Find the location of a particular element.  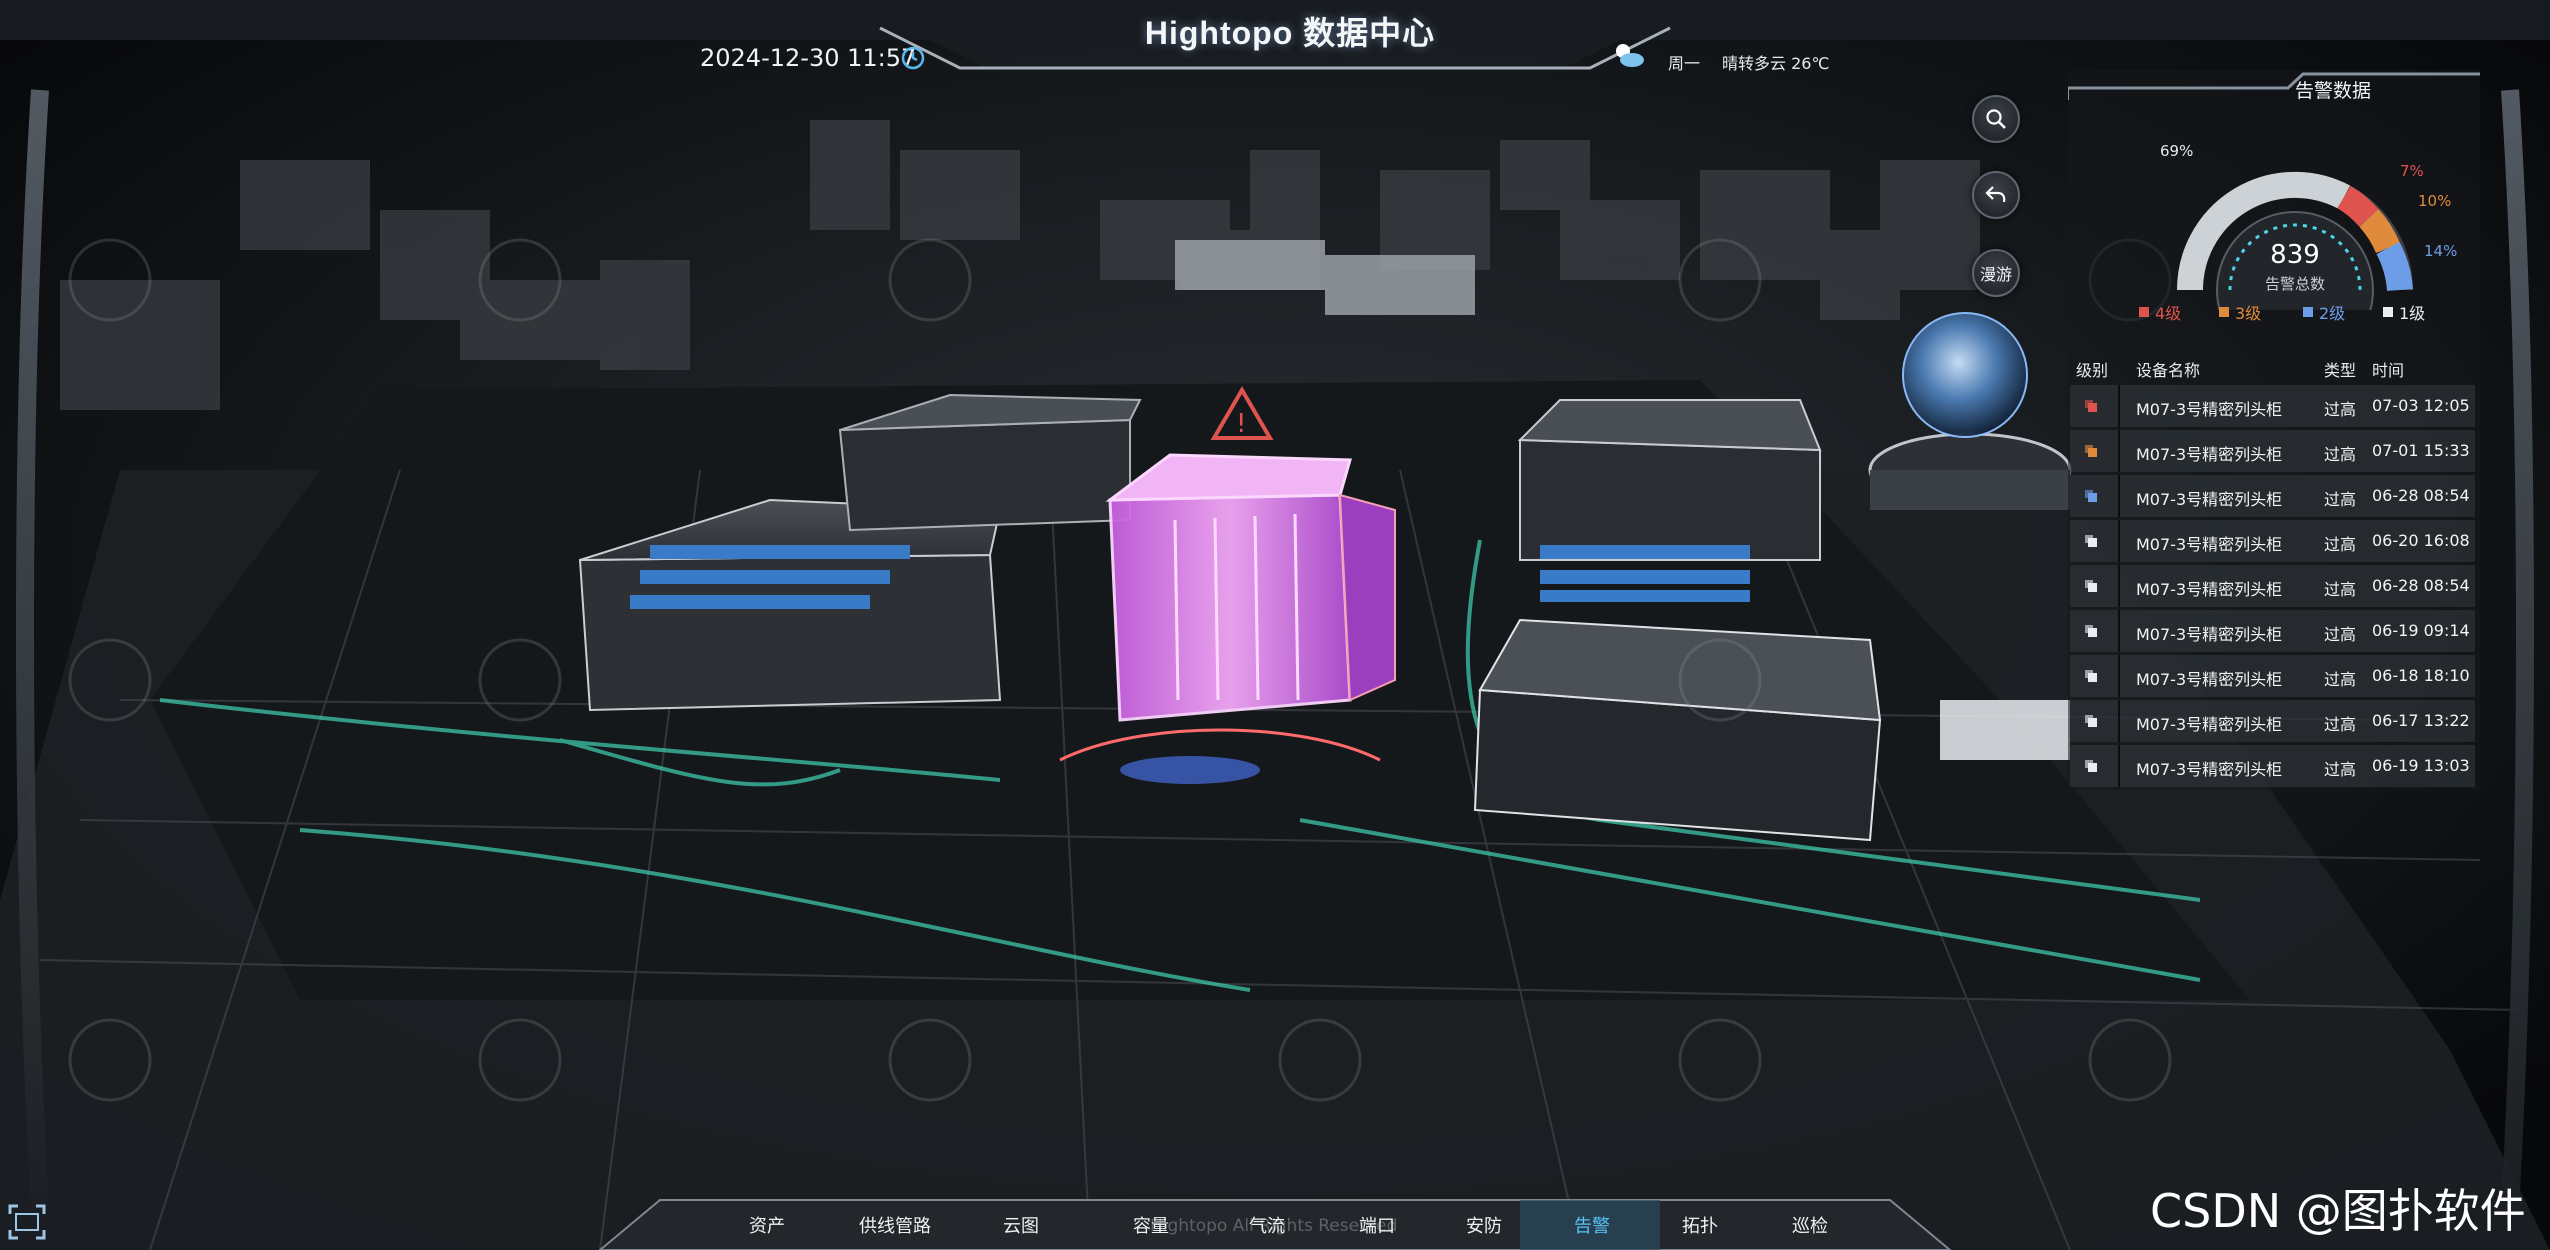

legend-label: 3级 is located at coordinates (2248, 313).